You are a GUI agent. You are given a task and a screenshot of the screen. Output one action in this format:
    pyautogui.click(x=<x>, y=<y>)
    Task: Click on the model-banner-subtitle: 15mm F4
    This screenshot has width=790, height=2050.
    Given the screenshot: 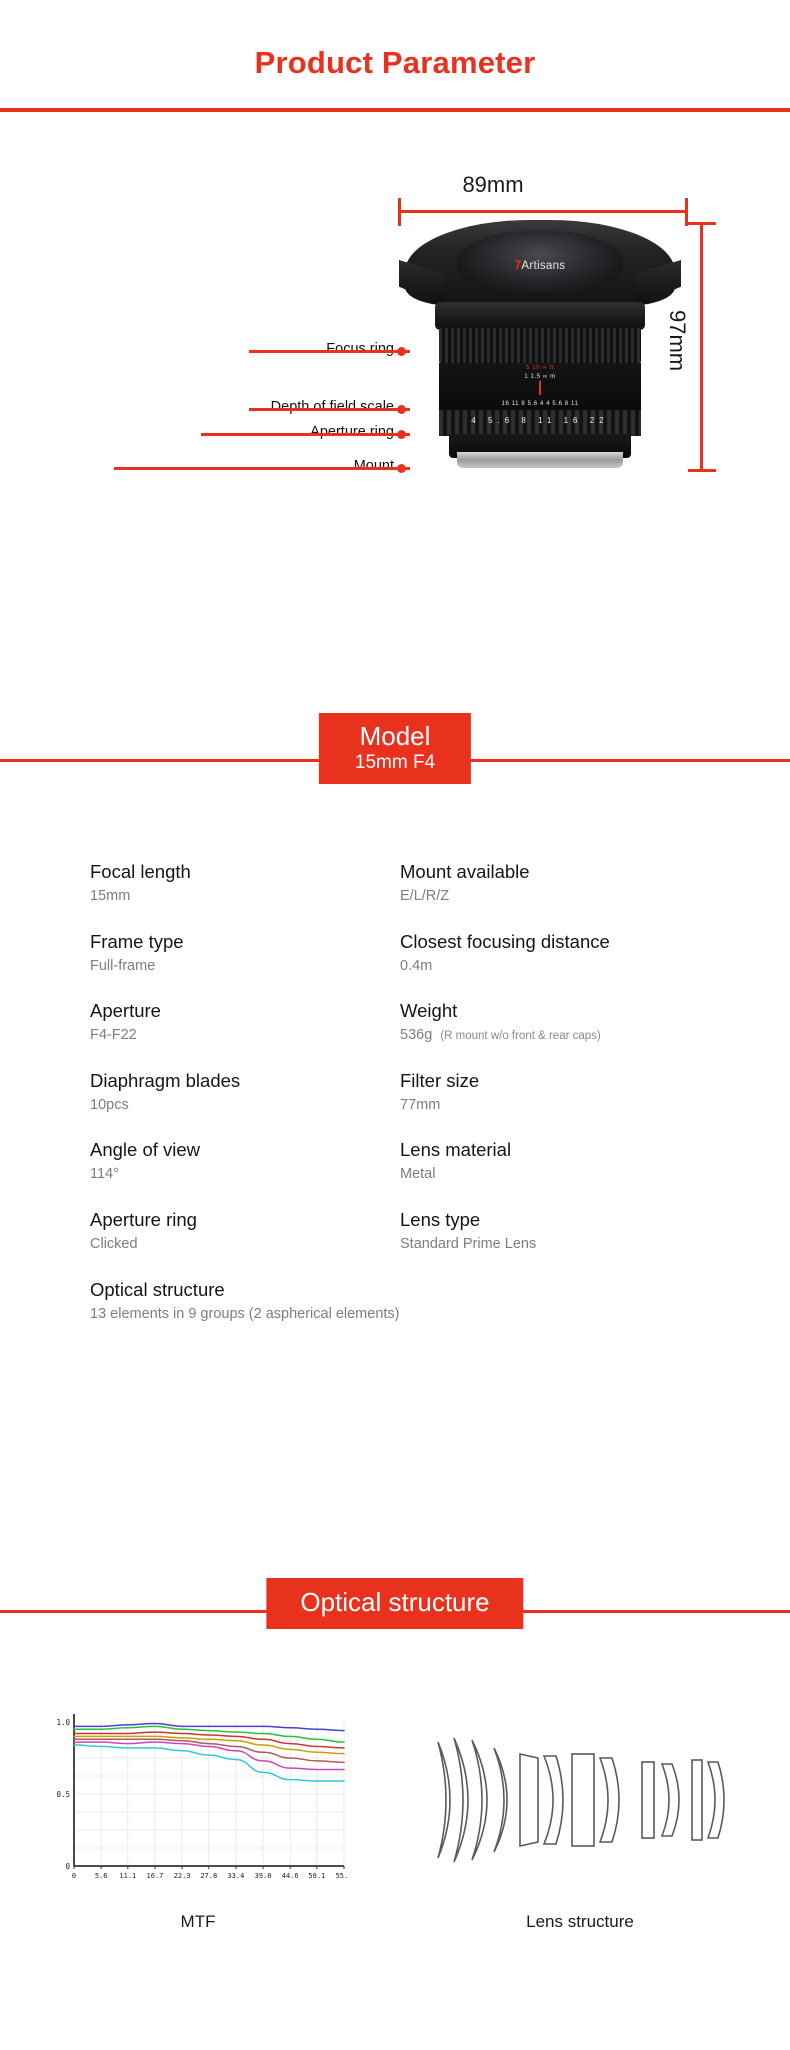 What is the action you would take?
    pyautogui.click(x=395, y=762)
    